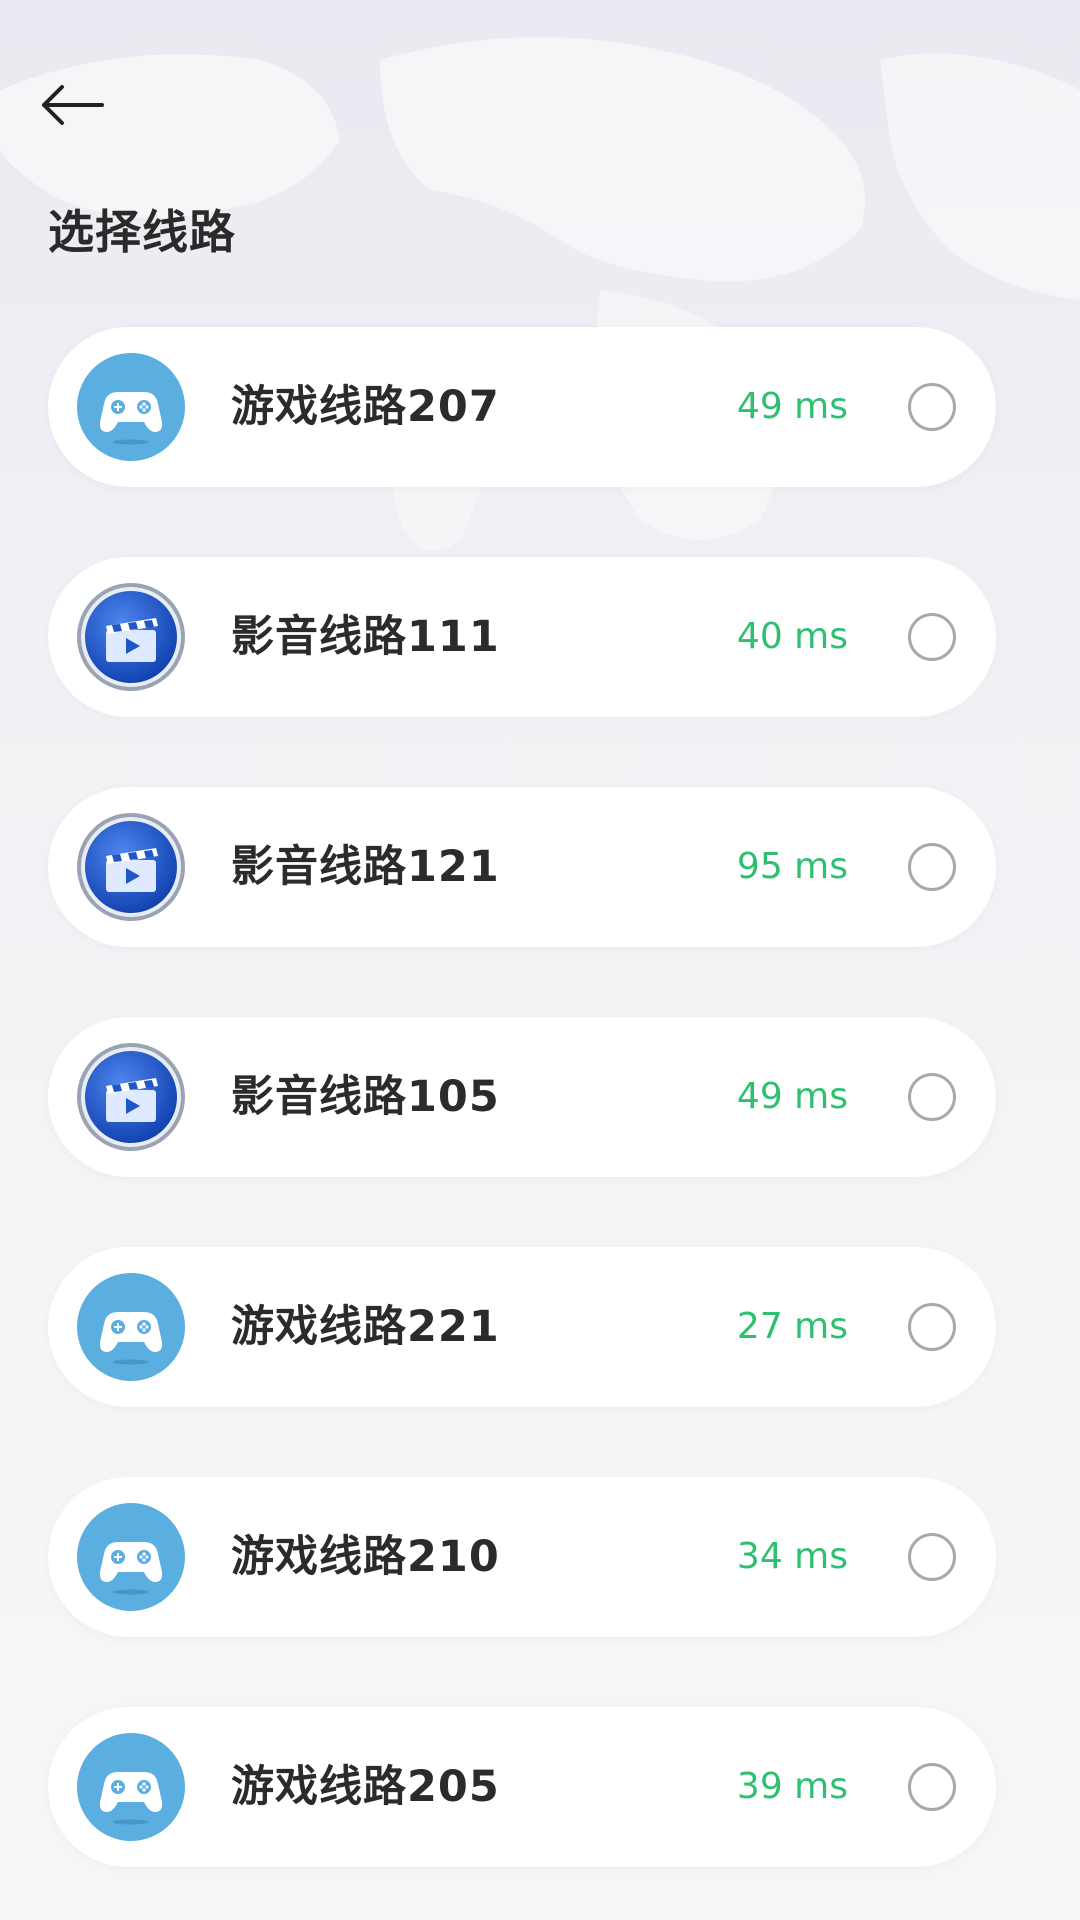  I want to click on route-item: 游戏线路221 27 ms, so click(522, 1327).